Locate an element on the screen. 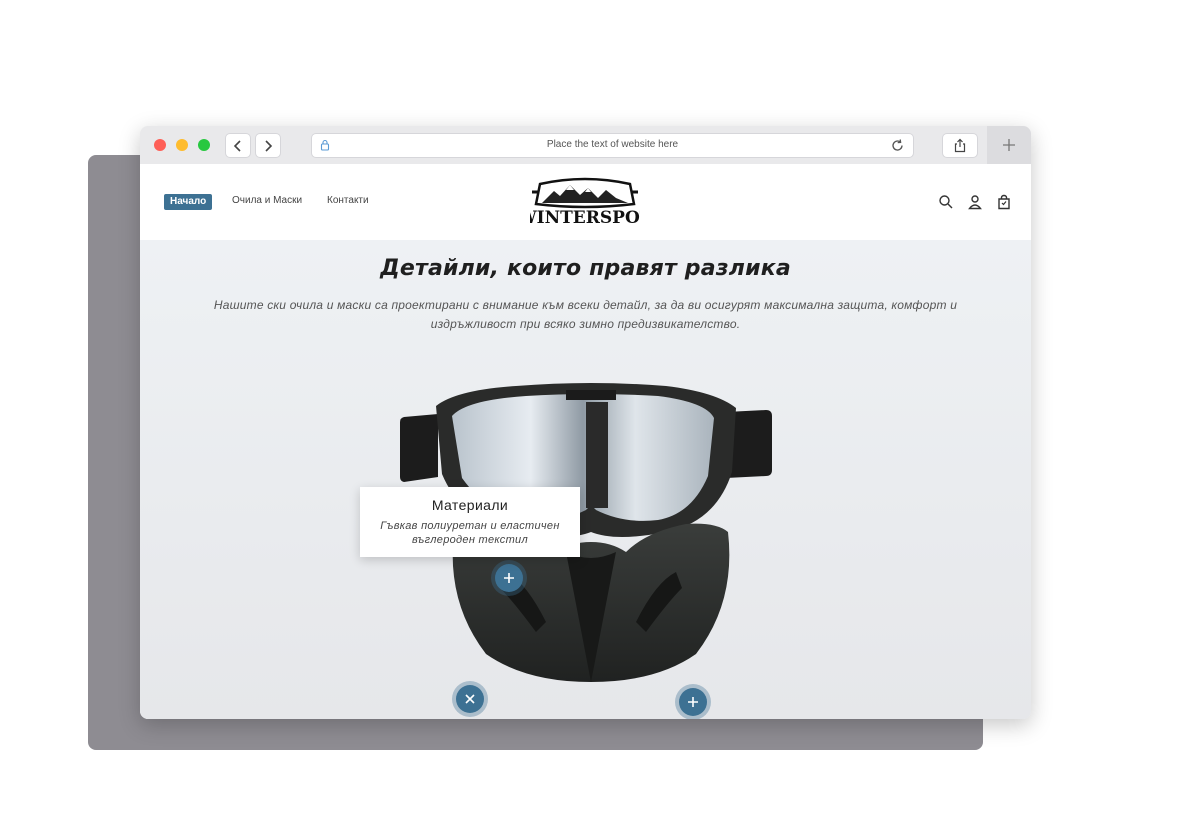 This screenshot has height=840, width=1200. forward-button is located at coordinates (268, 145).